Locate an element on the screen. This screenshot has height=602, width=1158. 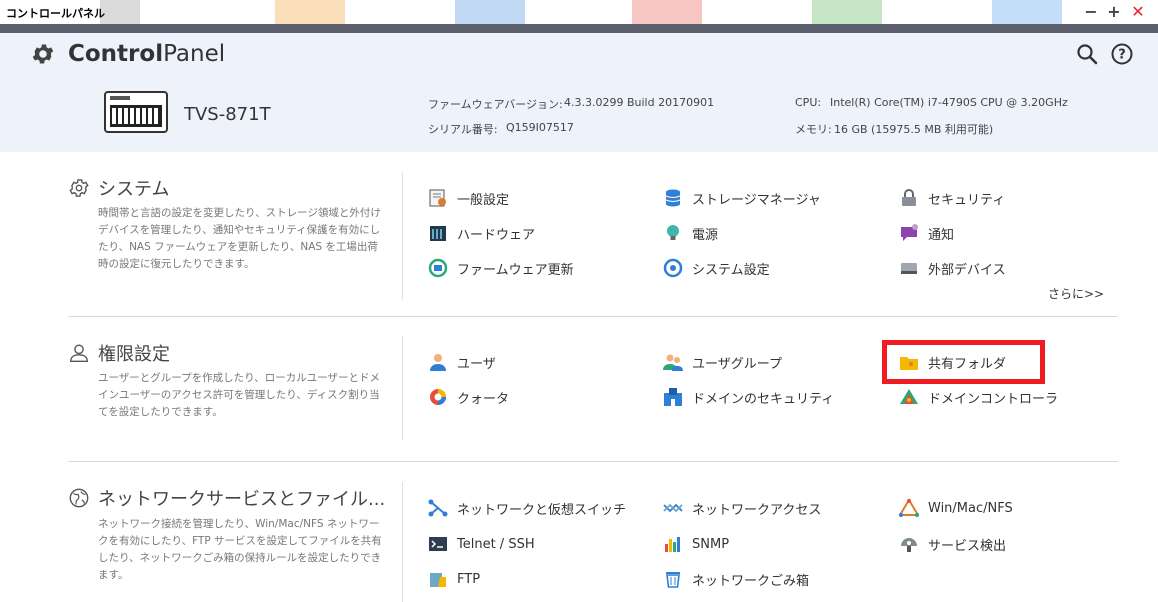
network-recycle-bin-item: ネットワークごみ箱 is located at coordinates (736, 579).